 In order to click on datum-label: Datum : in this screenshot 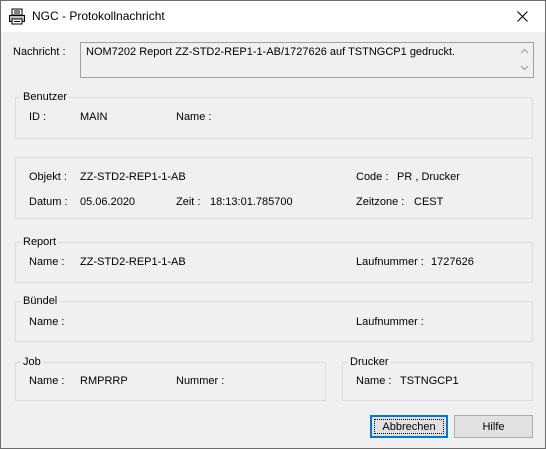, I will do `click(48, 202)`.